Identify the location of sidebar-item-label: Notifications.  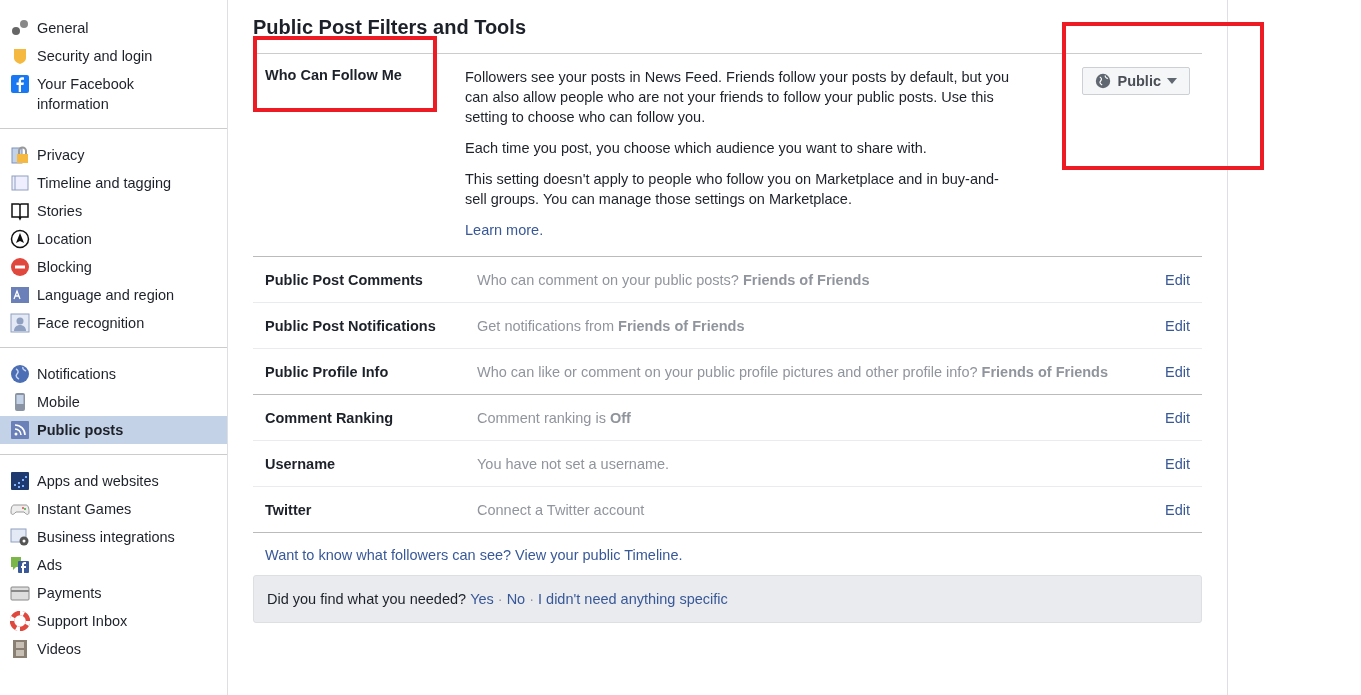
(76, 374).